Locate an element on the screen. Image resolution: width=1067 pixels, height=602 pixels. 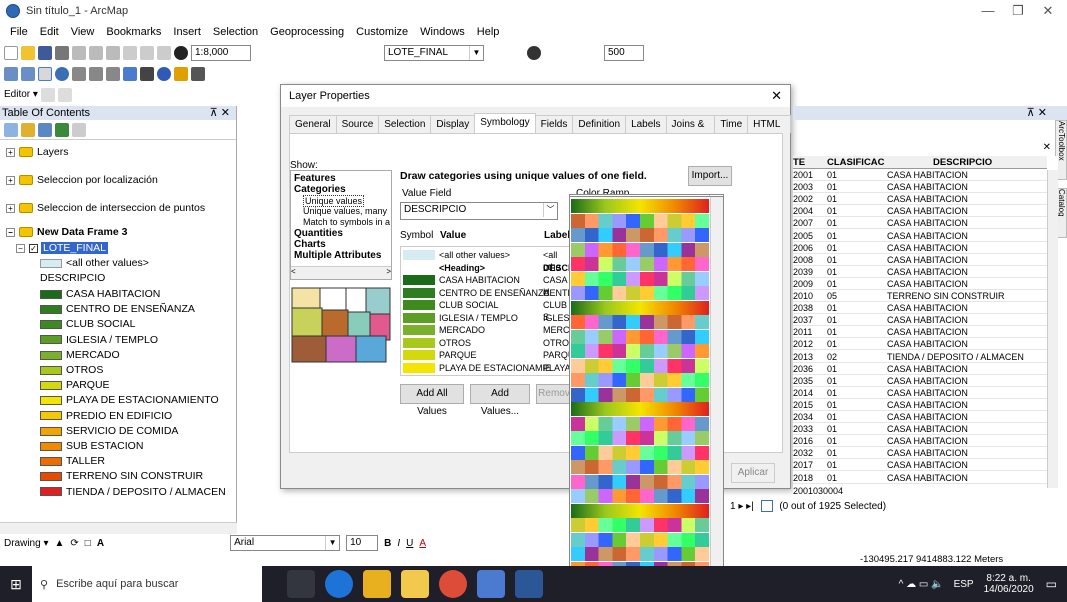
toc-legend-item: IGLESIA / TEMPLO is located at coordinates (99, 340).